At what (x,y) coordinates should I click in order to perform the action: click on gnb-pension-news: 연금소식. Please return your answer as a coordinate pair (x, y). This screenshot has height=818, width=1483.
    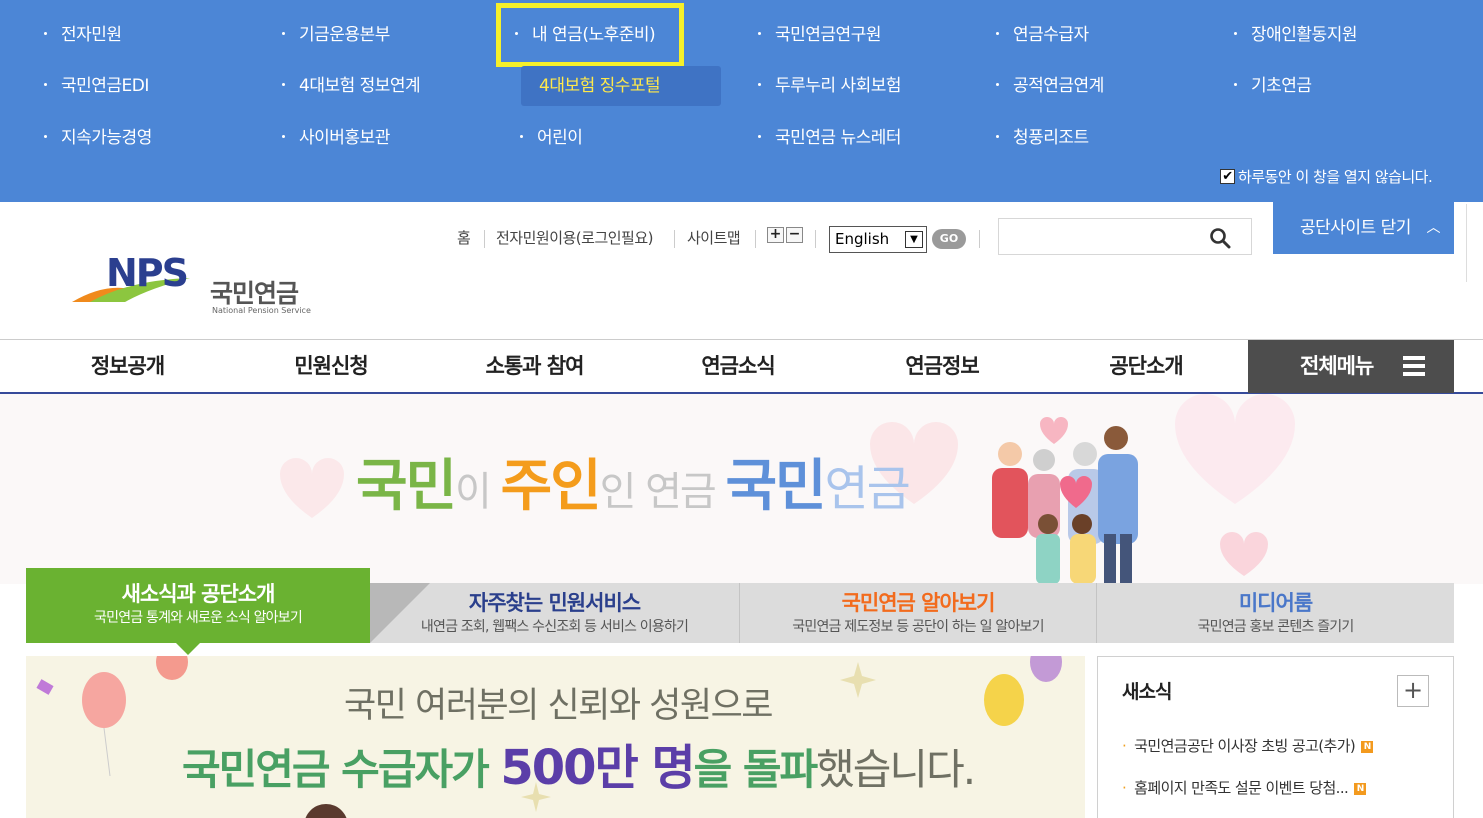
    Looking at the image, I should click on (738, 366).